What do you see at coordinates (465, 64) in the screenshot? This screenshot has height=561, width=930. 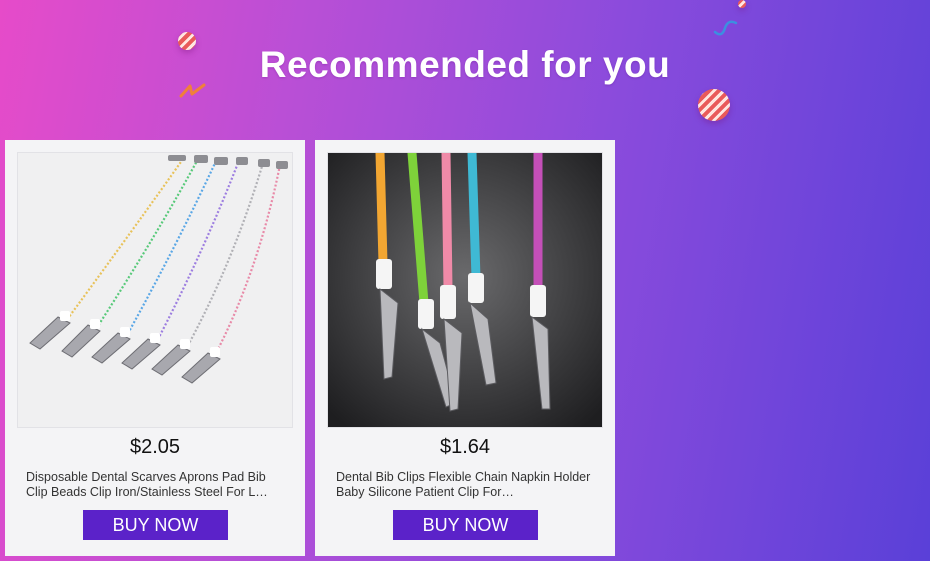 I see `banner-title: Recommended for you` at bounding box center [465, 64].